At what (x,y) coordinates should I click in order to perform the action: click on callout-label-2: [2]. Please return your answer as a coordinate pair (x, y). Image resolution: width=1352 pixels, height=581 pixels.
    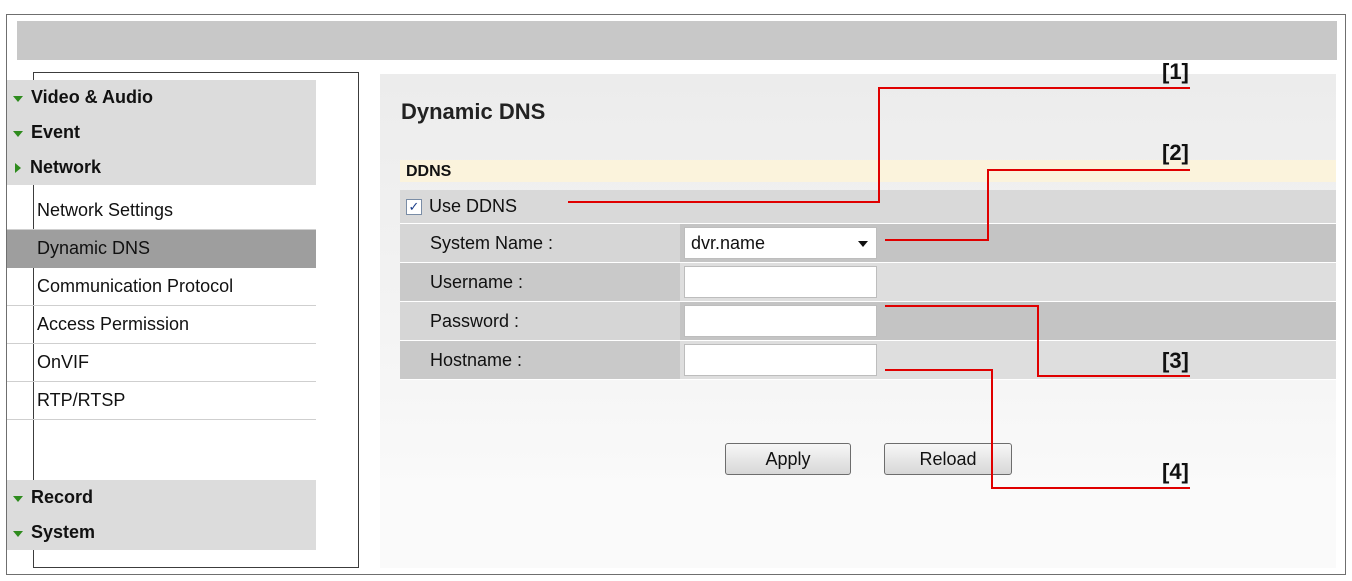
    Looking at the image, I should click on (1175, 152).